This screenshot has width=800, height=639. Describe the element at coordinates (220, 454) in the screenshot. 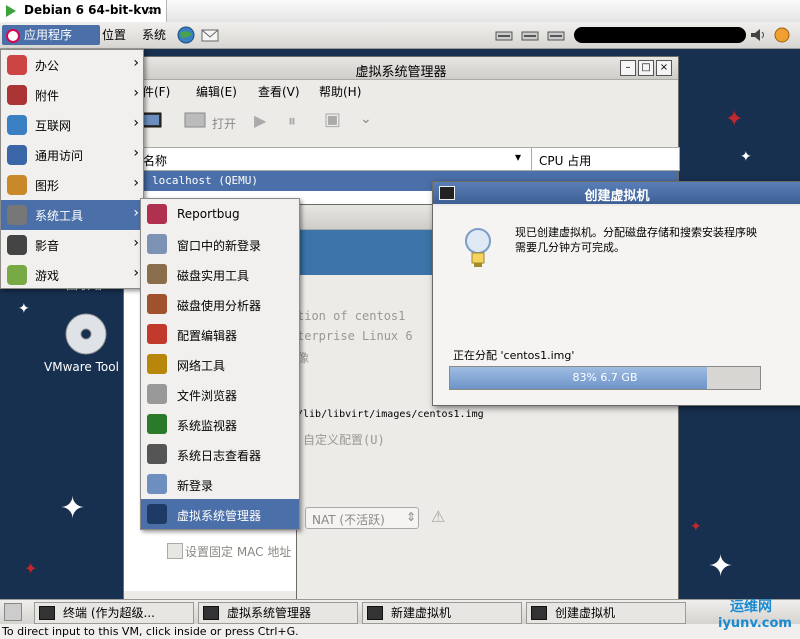

I see `system-tools-item: 系统日志查看器` at that location.